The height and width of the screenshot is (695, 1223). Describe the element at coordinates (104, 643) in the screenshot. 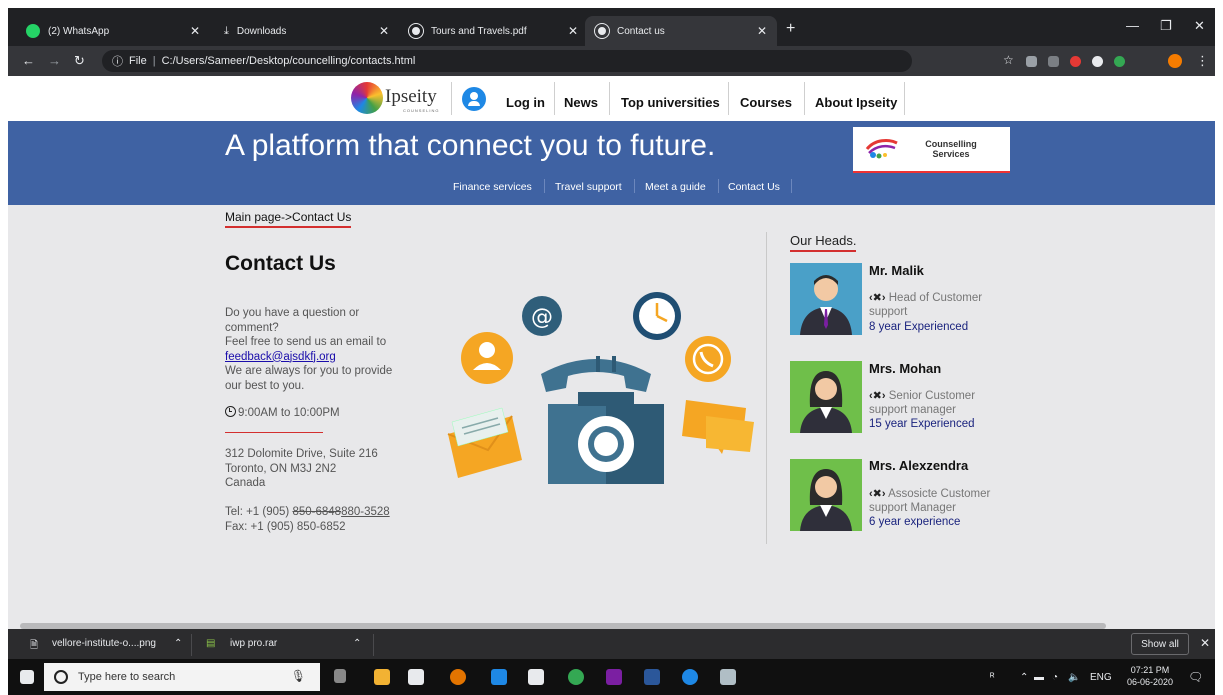

I see `download-item: vellore-institute-o....png` at that location.